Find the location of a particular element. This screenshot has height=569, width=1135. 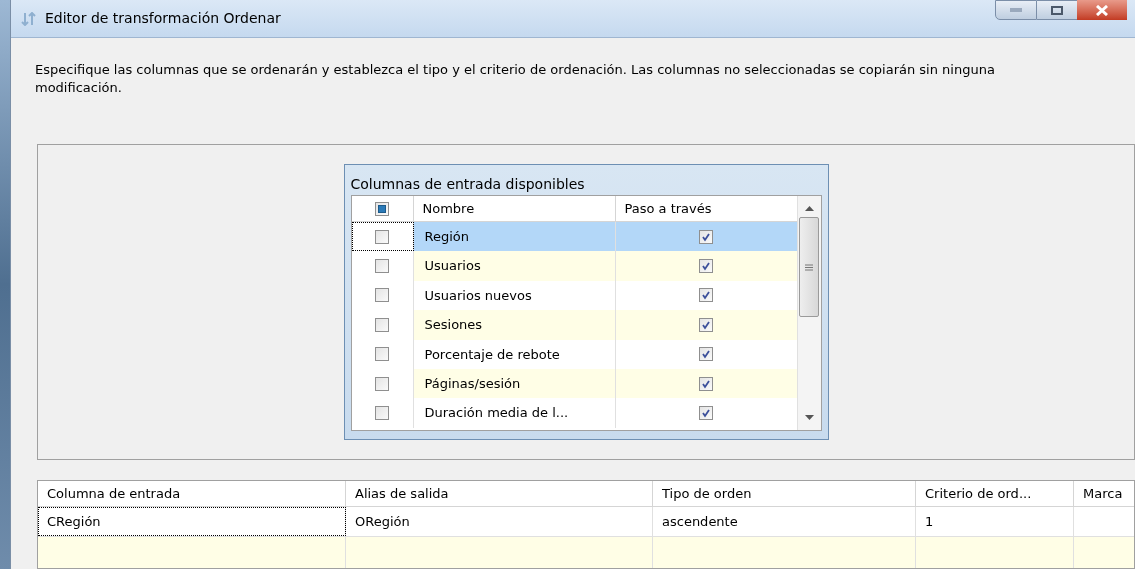

close-icon is located at coordinates (1102, 10).